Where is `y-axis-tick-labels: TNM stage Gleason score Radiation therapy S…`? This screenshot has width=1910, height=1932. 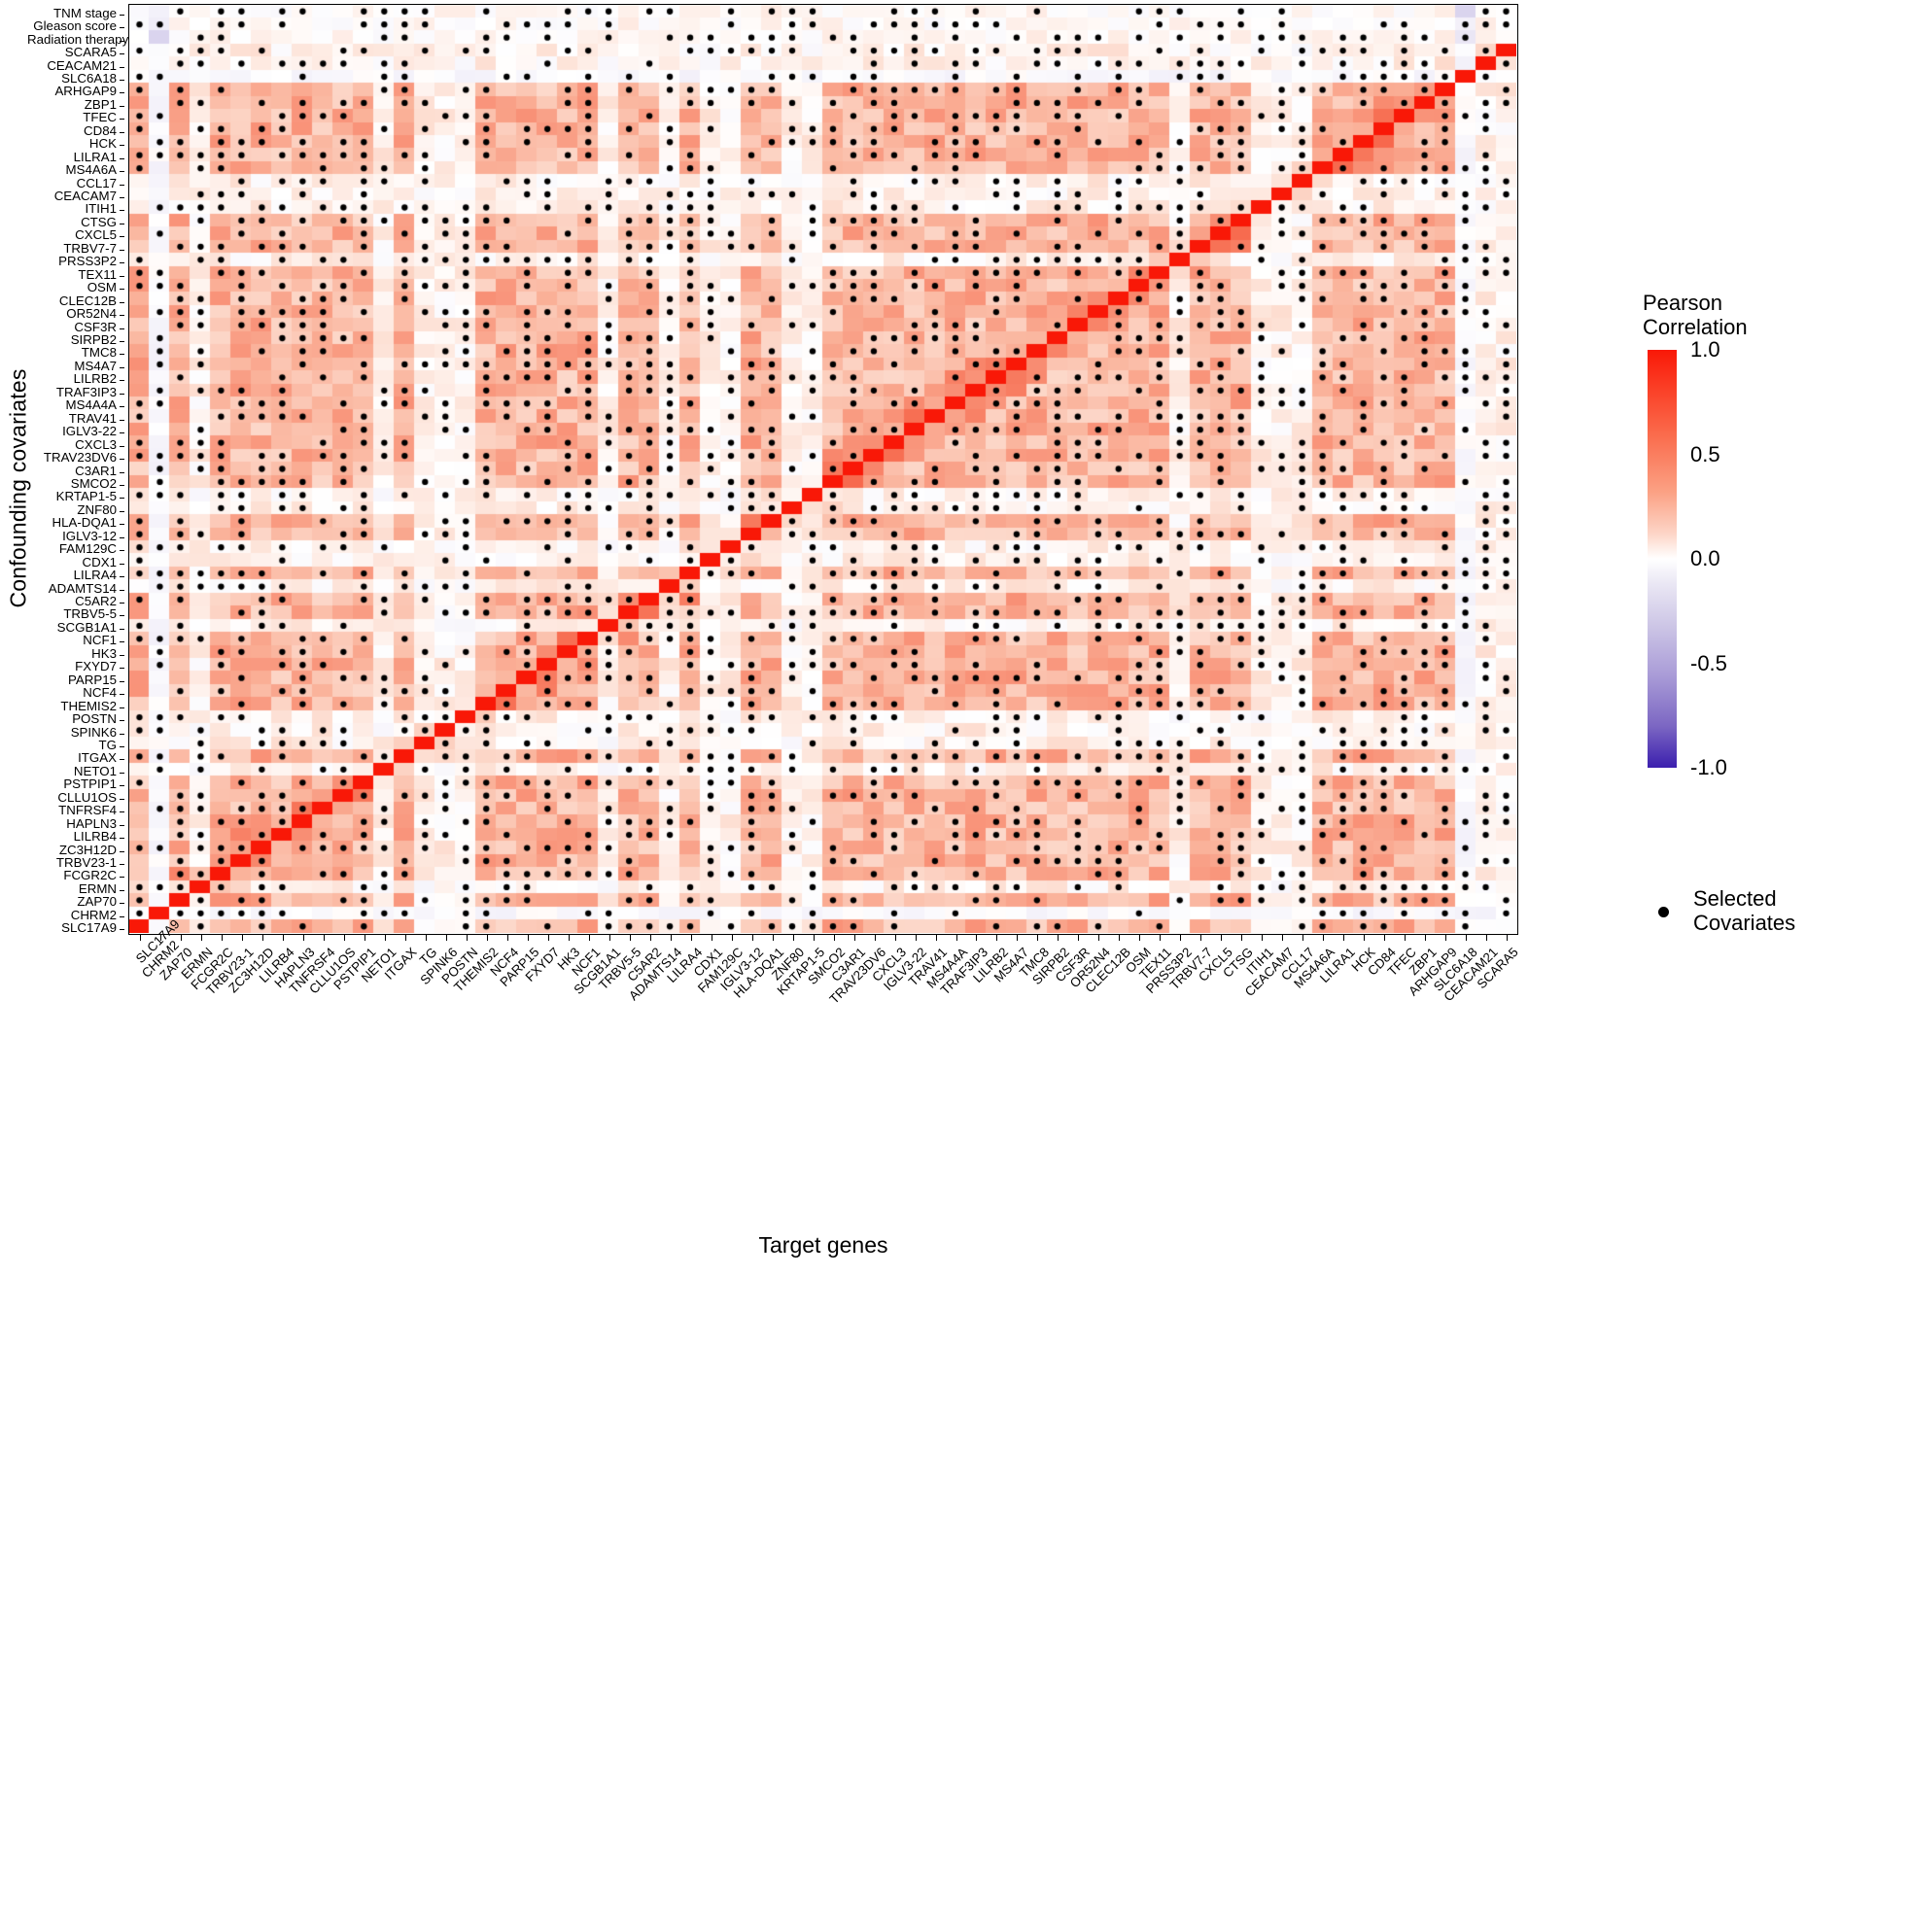
y-axis-tick-labels: TNM stage Gleason score Radiation therapy S… is located at coordinates (77, 469).